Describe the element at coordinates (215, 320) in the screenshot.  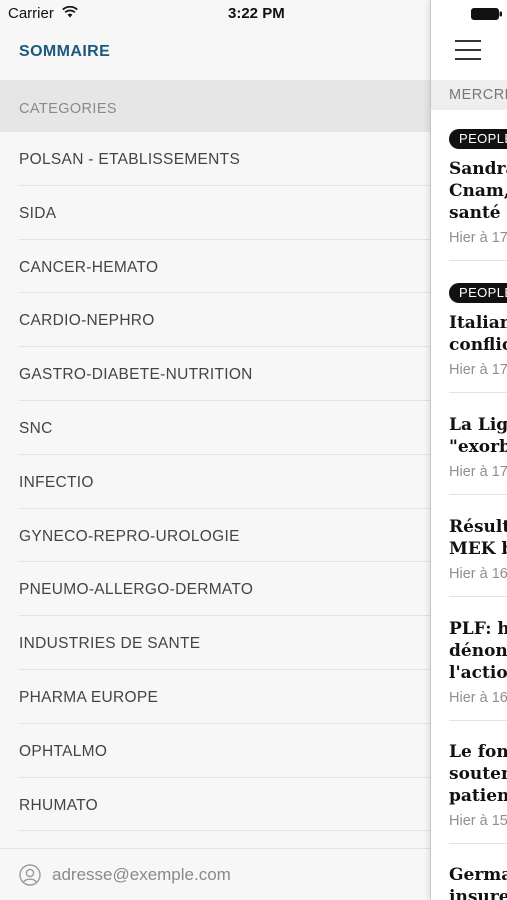
I see `category-item: CARDIO-NEPHRO` at that location.